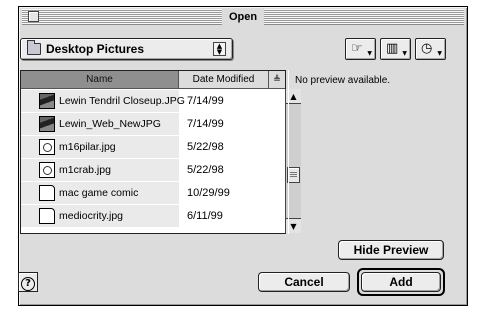  I want to click on title-bar: Open, so click(243, 17).